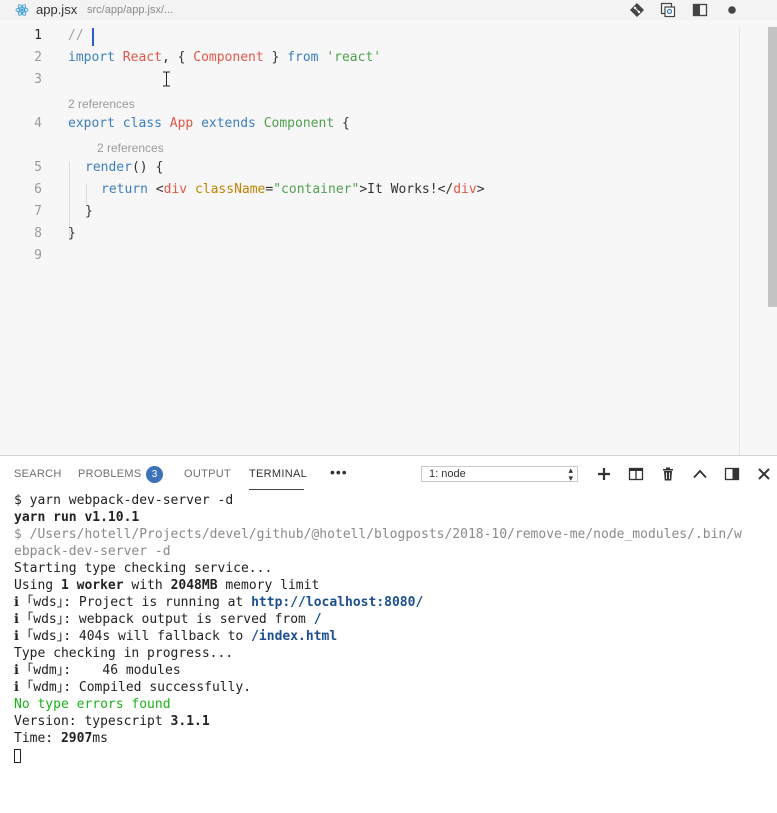 This screenshot has width=777, height=813. I want to click on text: Version: typescript, so click(92, 721).